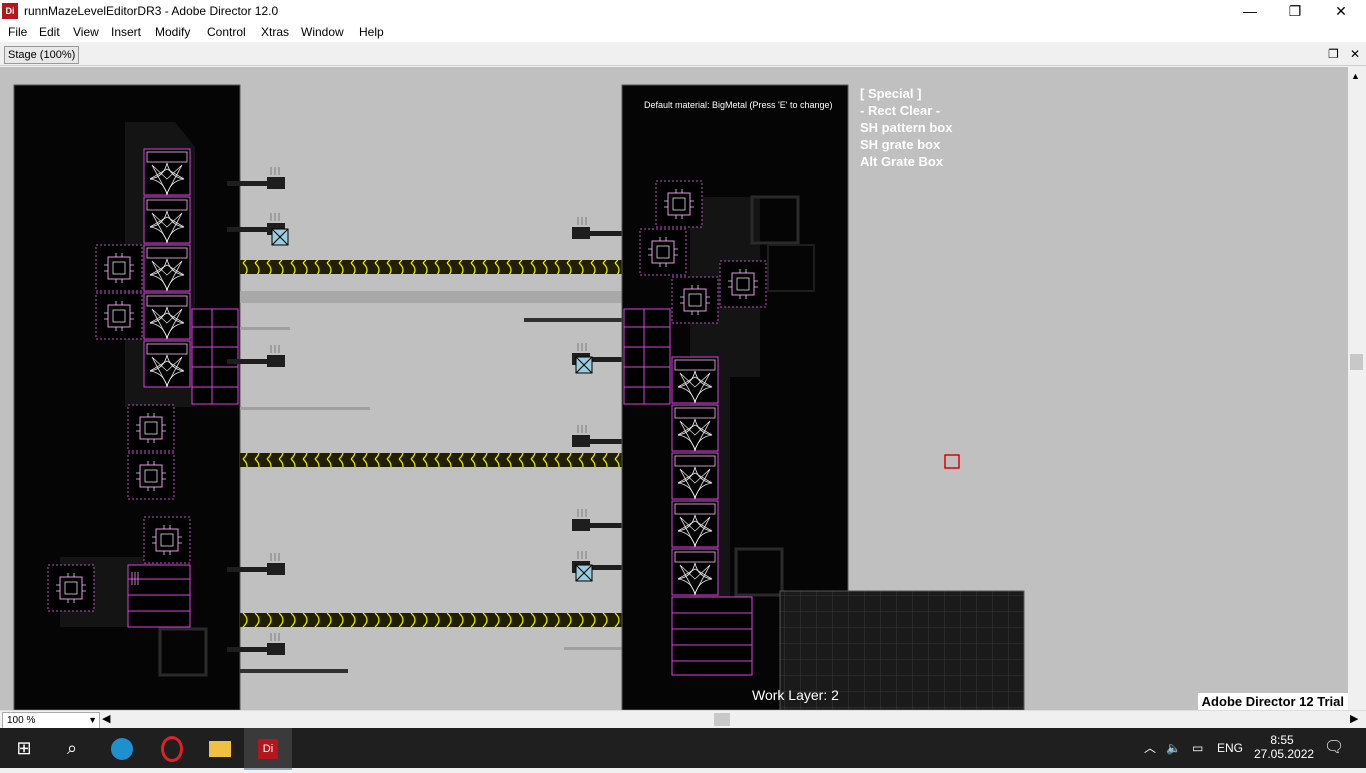  What do you see at coordinates (371, 32) in the screenshot?
I see `menu-help: Help` at bounding box center [371, 32].